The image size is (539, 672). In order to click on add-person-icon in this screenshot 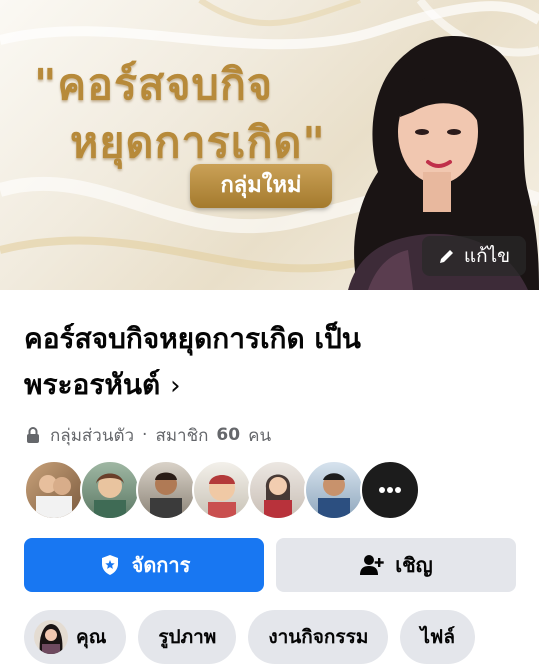, I will do `click(372, 565)`.